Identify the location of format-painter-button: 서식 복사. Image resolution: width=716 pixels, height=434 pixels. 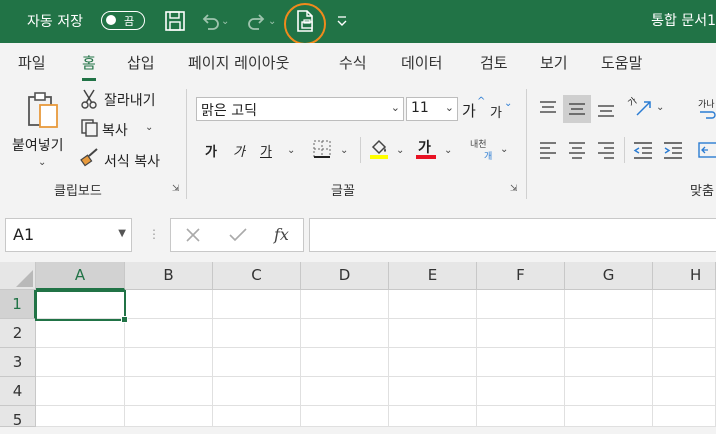
(127, 158).